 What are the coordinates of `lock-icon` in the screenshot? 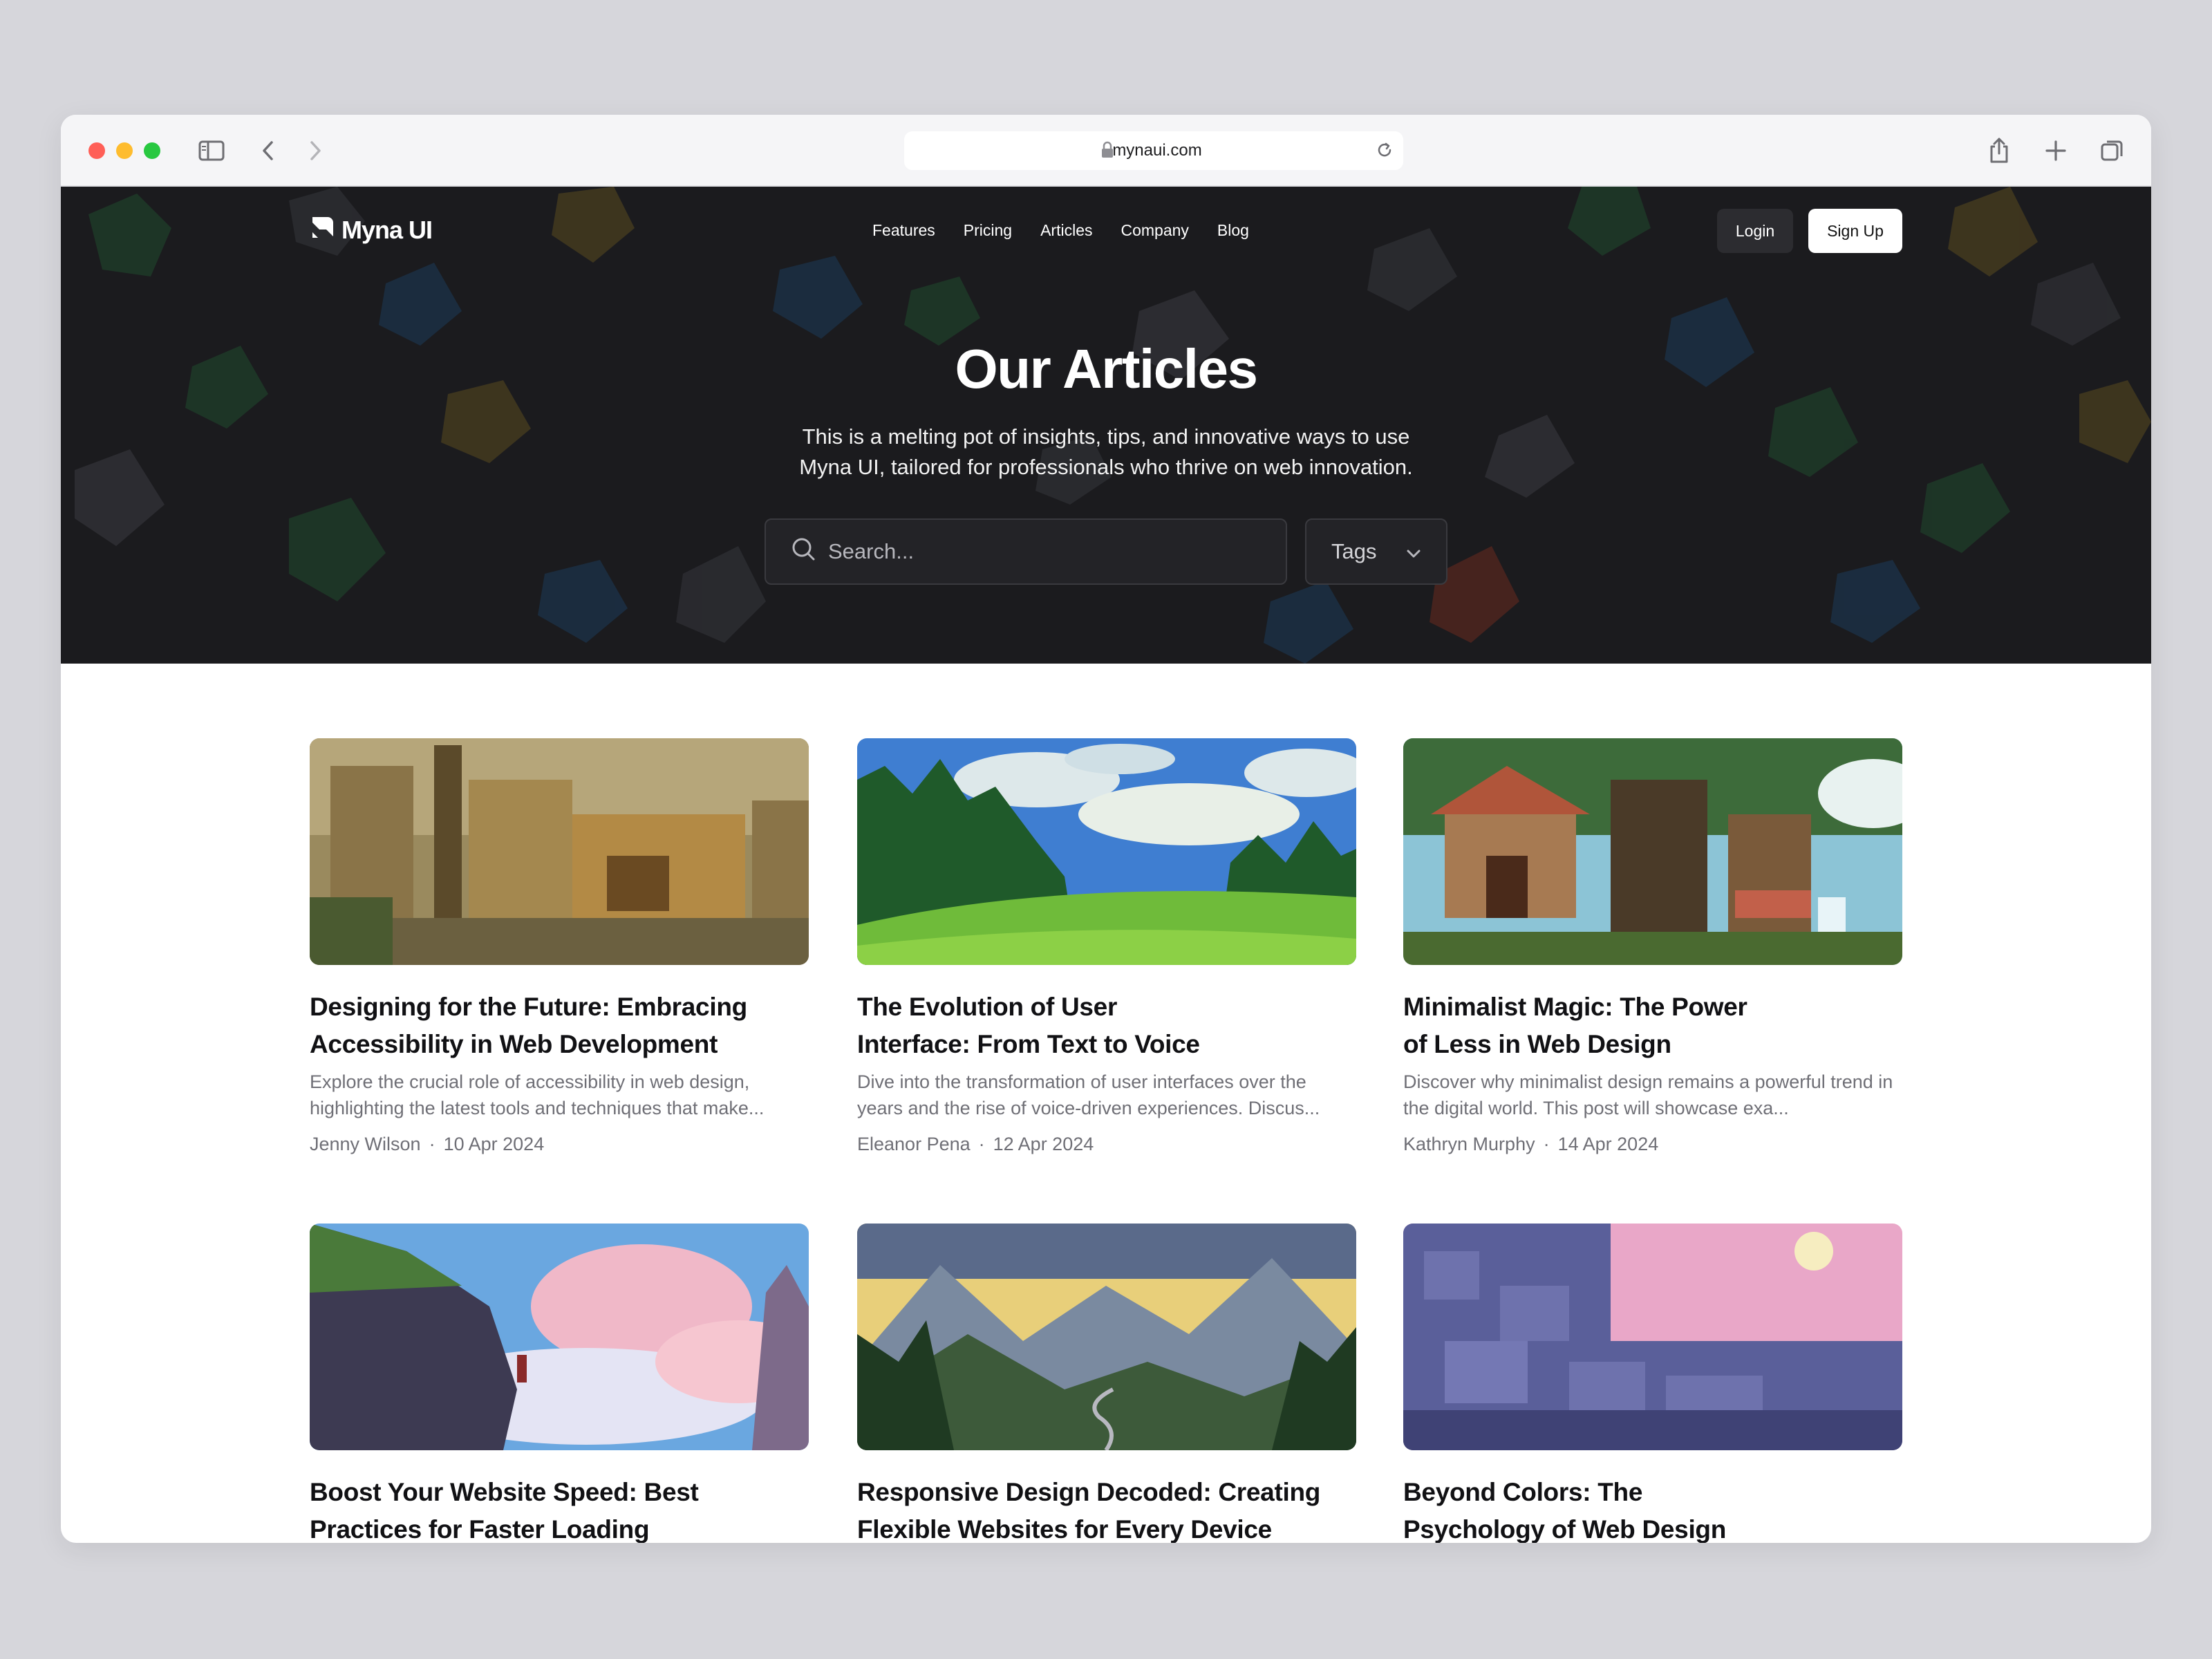 It's located at (1107, 152).